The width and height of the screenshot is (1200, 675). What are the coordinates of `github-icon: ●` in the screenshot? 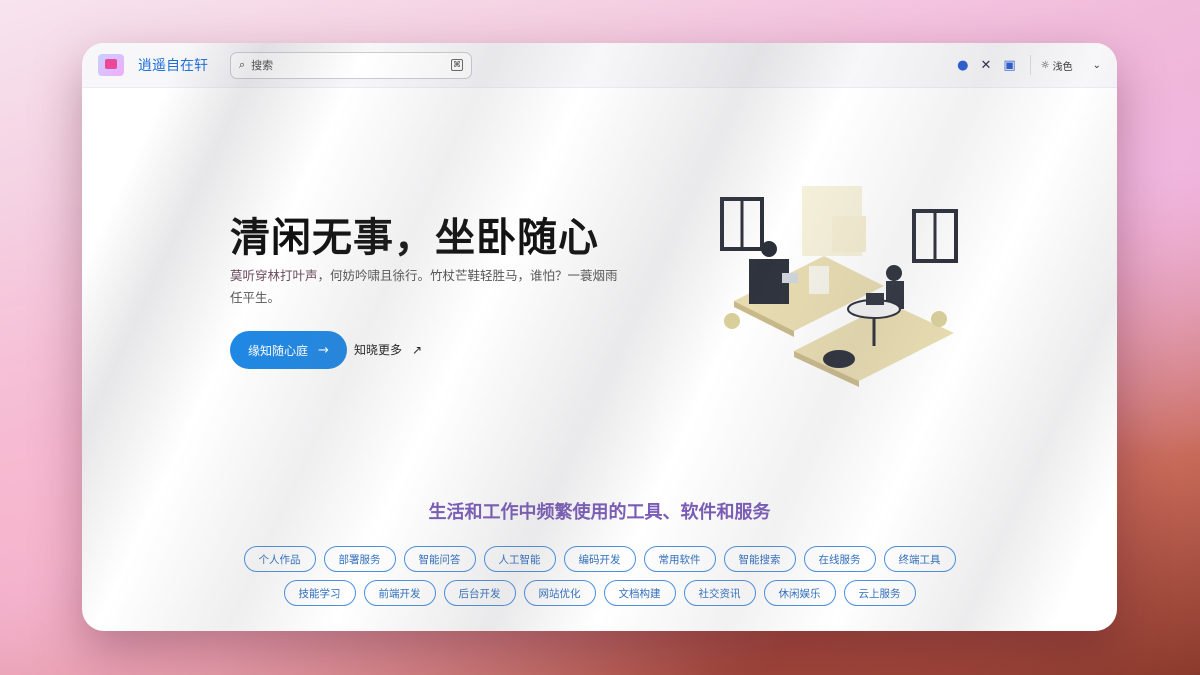 It's located at (962, 65).